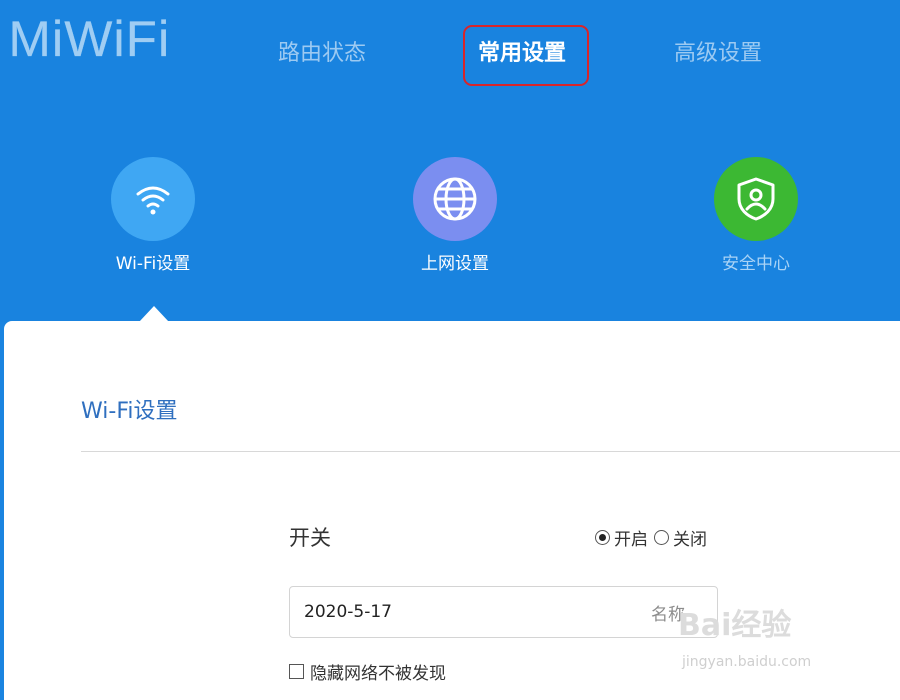  Describe the element at coordinates (322, 54) in the screenshot. I see `tab-router-status: 路由状态` at that location.